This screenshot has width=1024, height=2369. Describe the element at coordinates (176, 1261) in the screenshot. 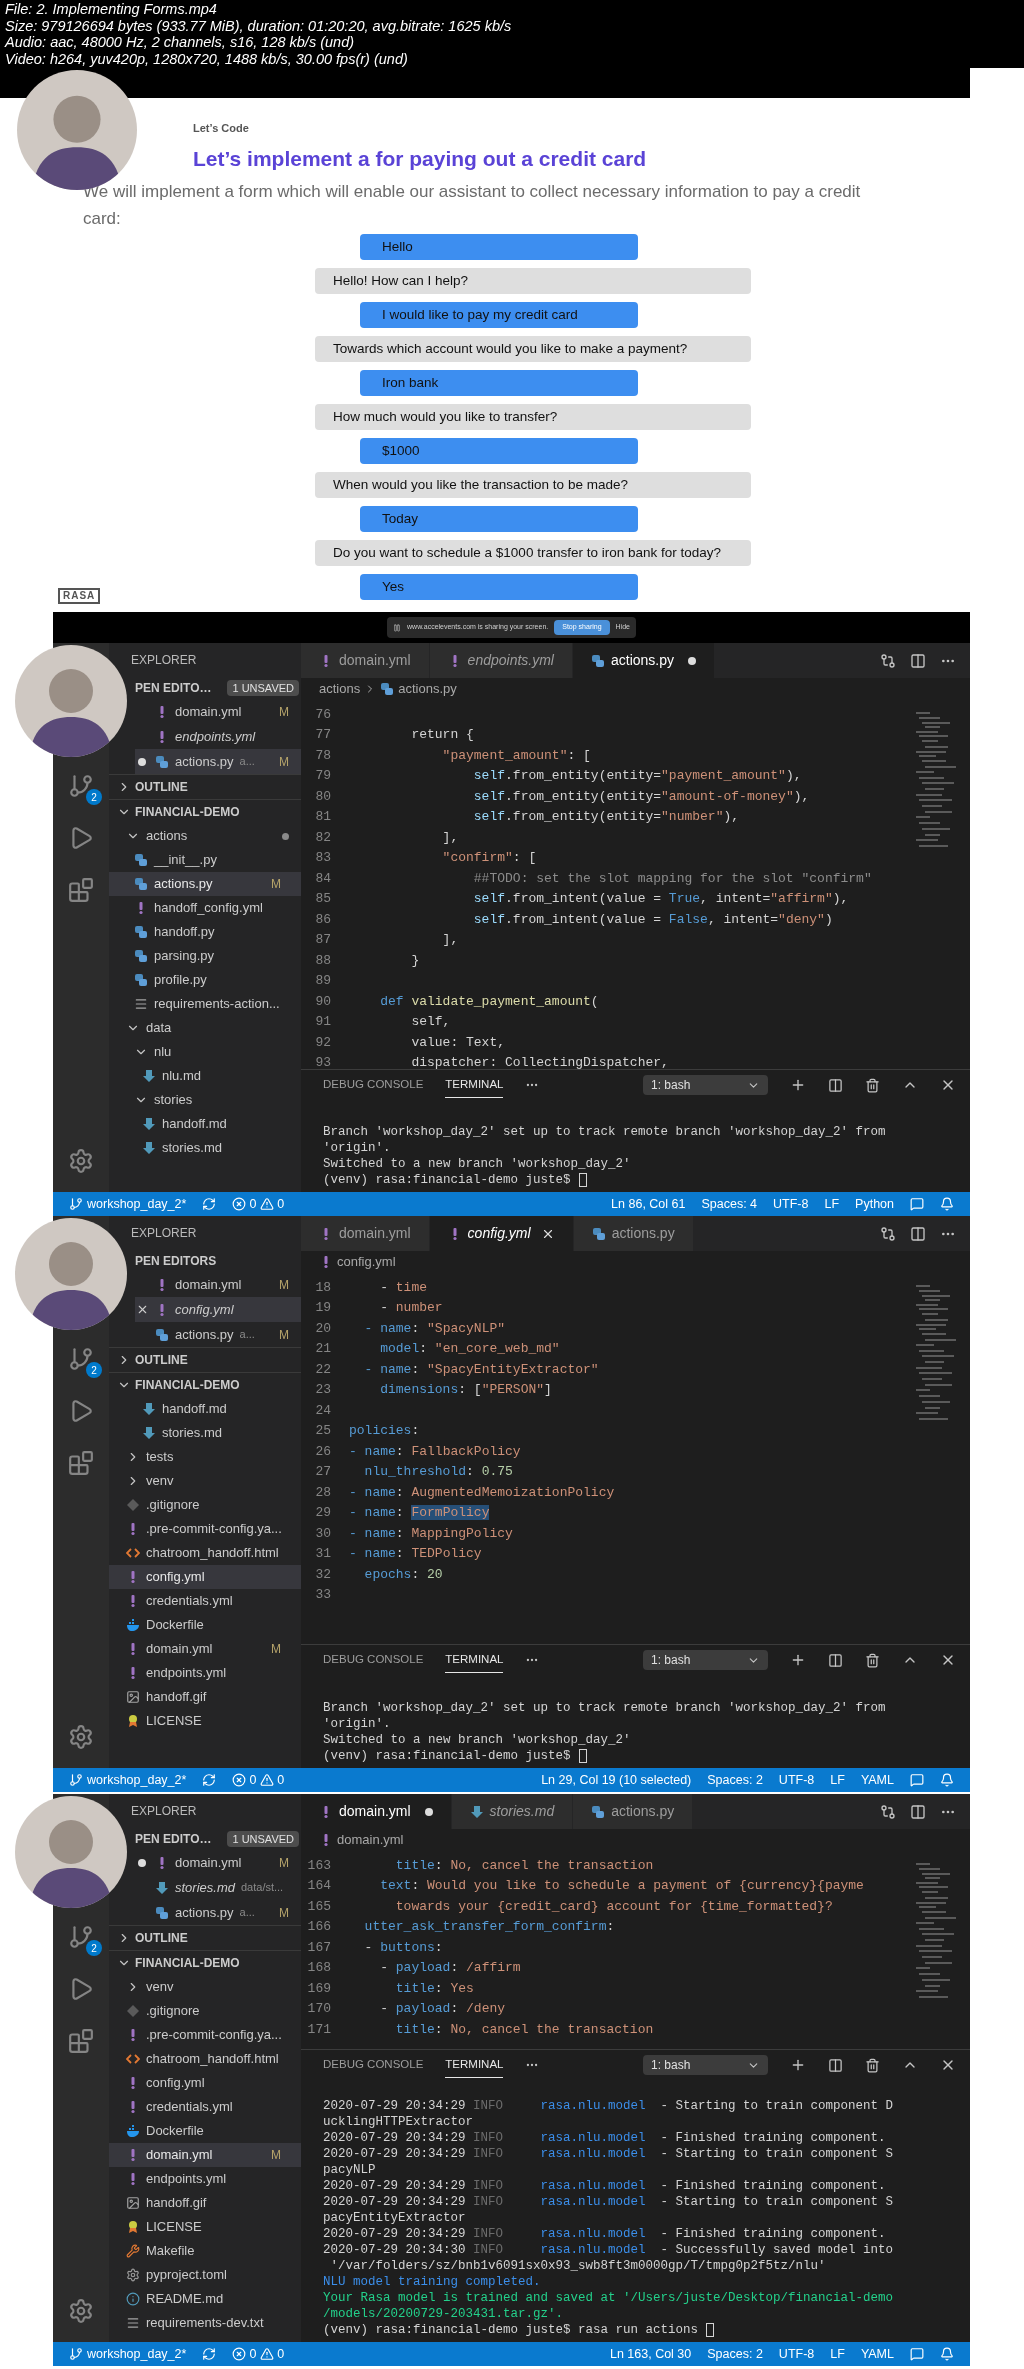

I see `open-editors-header: PEN EDITORS` at that location.